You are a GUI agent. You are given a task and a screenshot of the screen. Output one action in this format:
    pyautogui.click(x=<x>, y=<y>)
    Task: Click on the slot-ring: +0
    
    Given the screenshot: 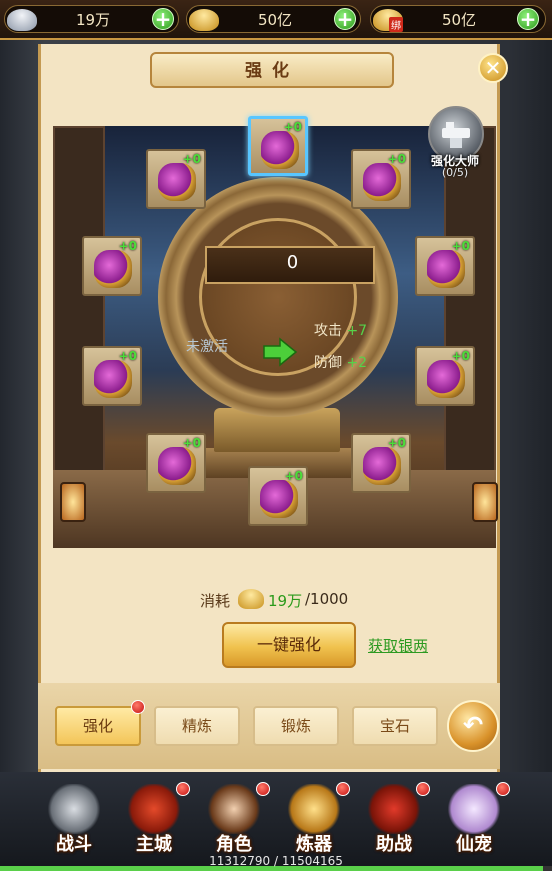 What is the action you would take?
    pyautogui.click(x=278, y=496)
    